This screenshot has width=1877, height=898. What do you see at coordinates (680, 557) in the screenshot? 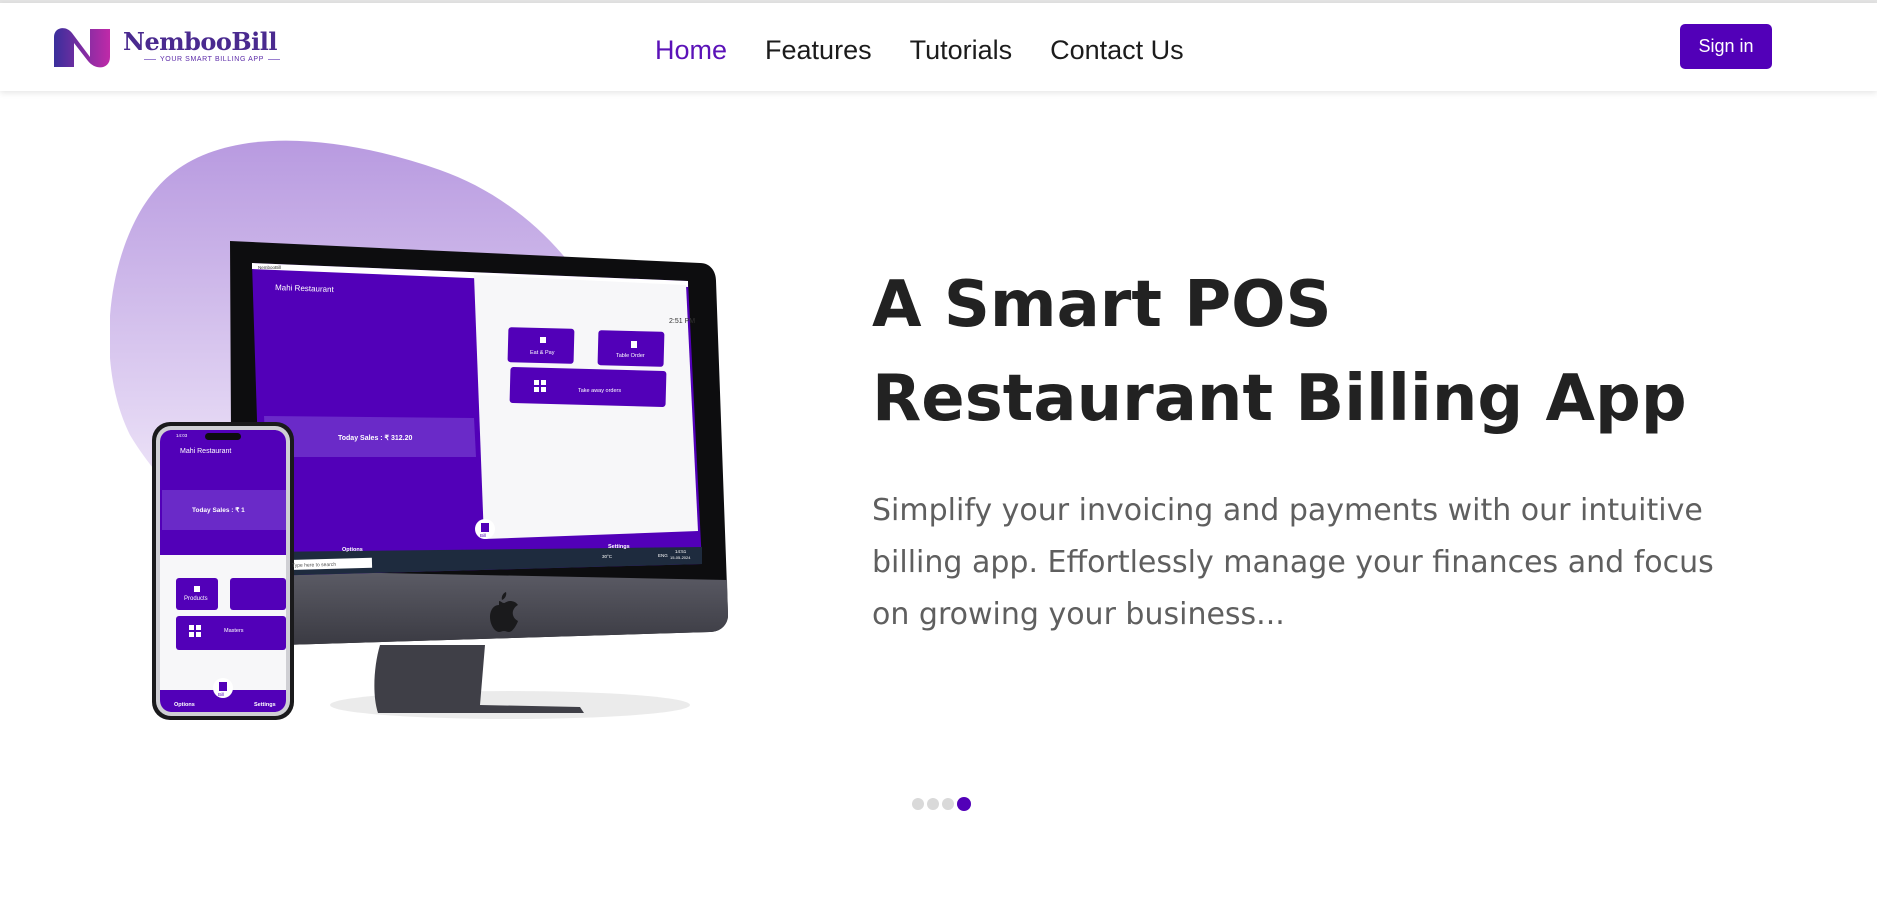
I see `mock-date: 15-05-2024` at bounding box center [680, 557].